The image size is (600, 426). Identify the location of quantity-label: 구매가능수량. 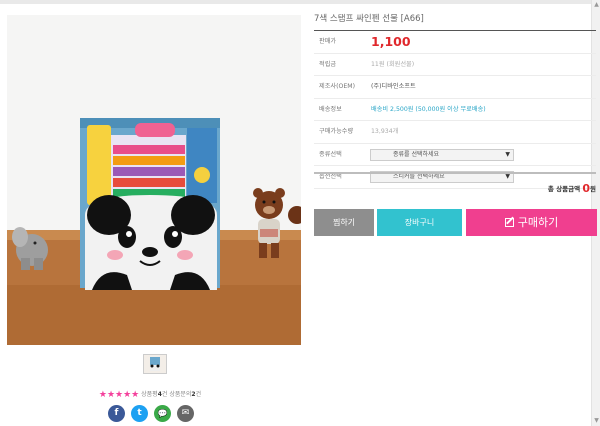
(336, 131).